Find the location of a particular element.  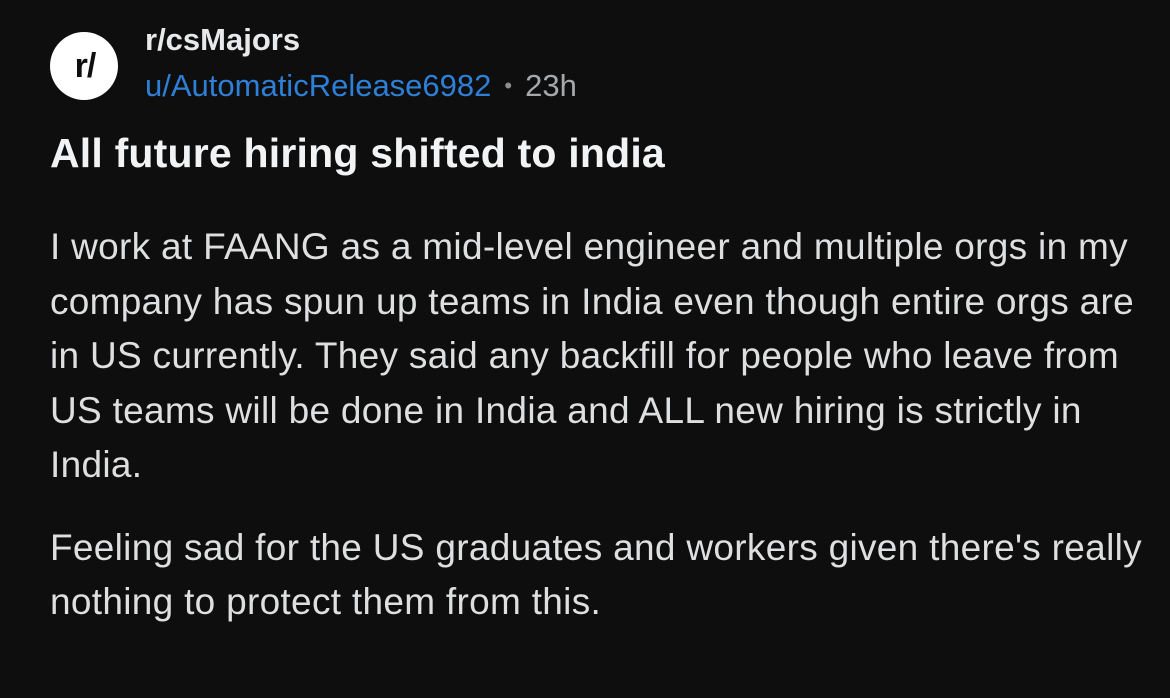

post-title: All future hiring shifted to india is located at coordinates (357, 153).